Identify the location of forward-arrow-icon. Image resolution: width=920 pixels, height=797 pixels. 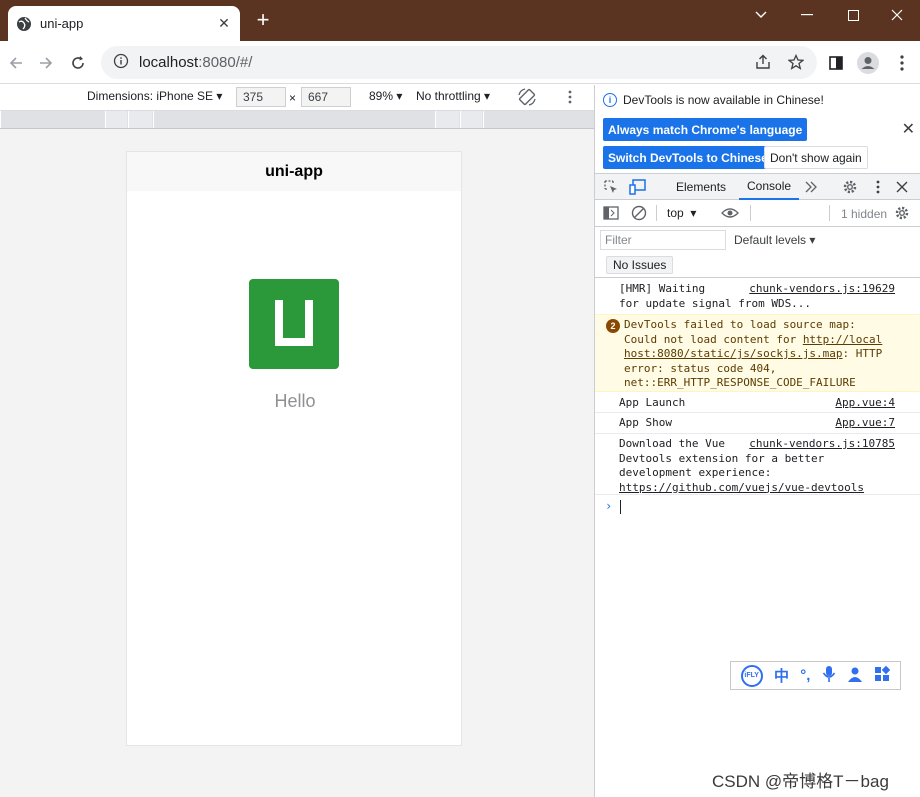
(46, 63).